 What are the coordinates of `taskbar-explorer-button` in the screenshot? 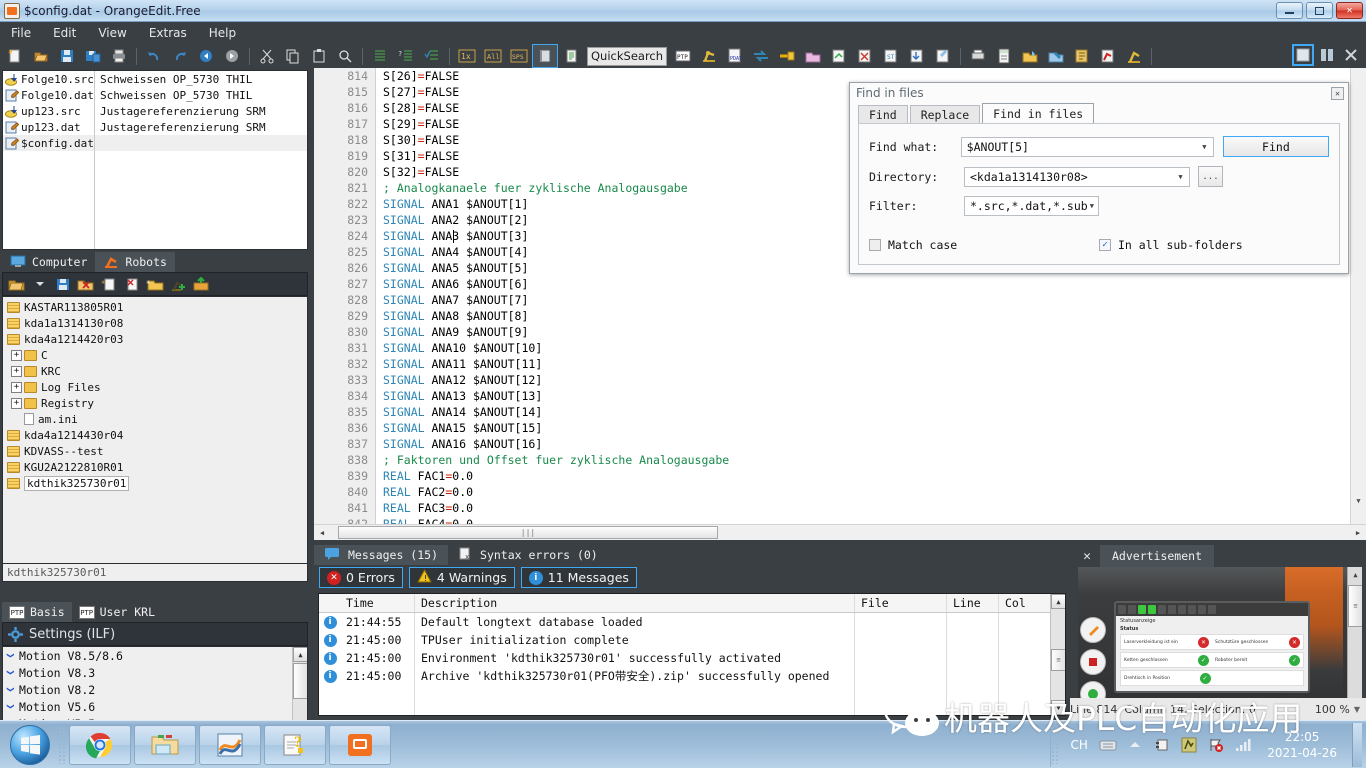 It's located at (165, 744).